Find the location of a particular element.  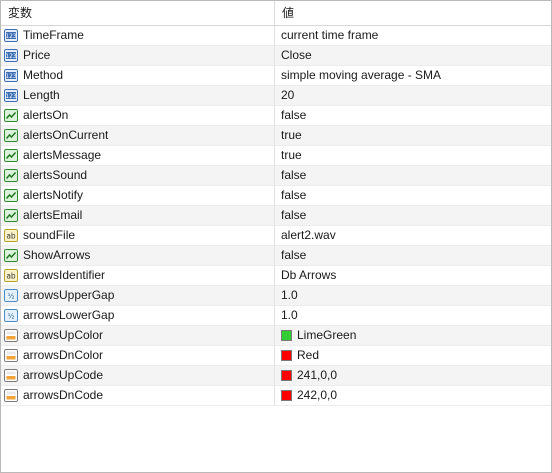

param-row-alertsemail: alertsEmail false is located at coordinates (276, 216).